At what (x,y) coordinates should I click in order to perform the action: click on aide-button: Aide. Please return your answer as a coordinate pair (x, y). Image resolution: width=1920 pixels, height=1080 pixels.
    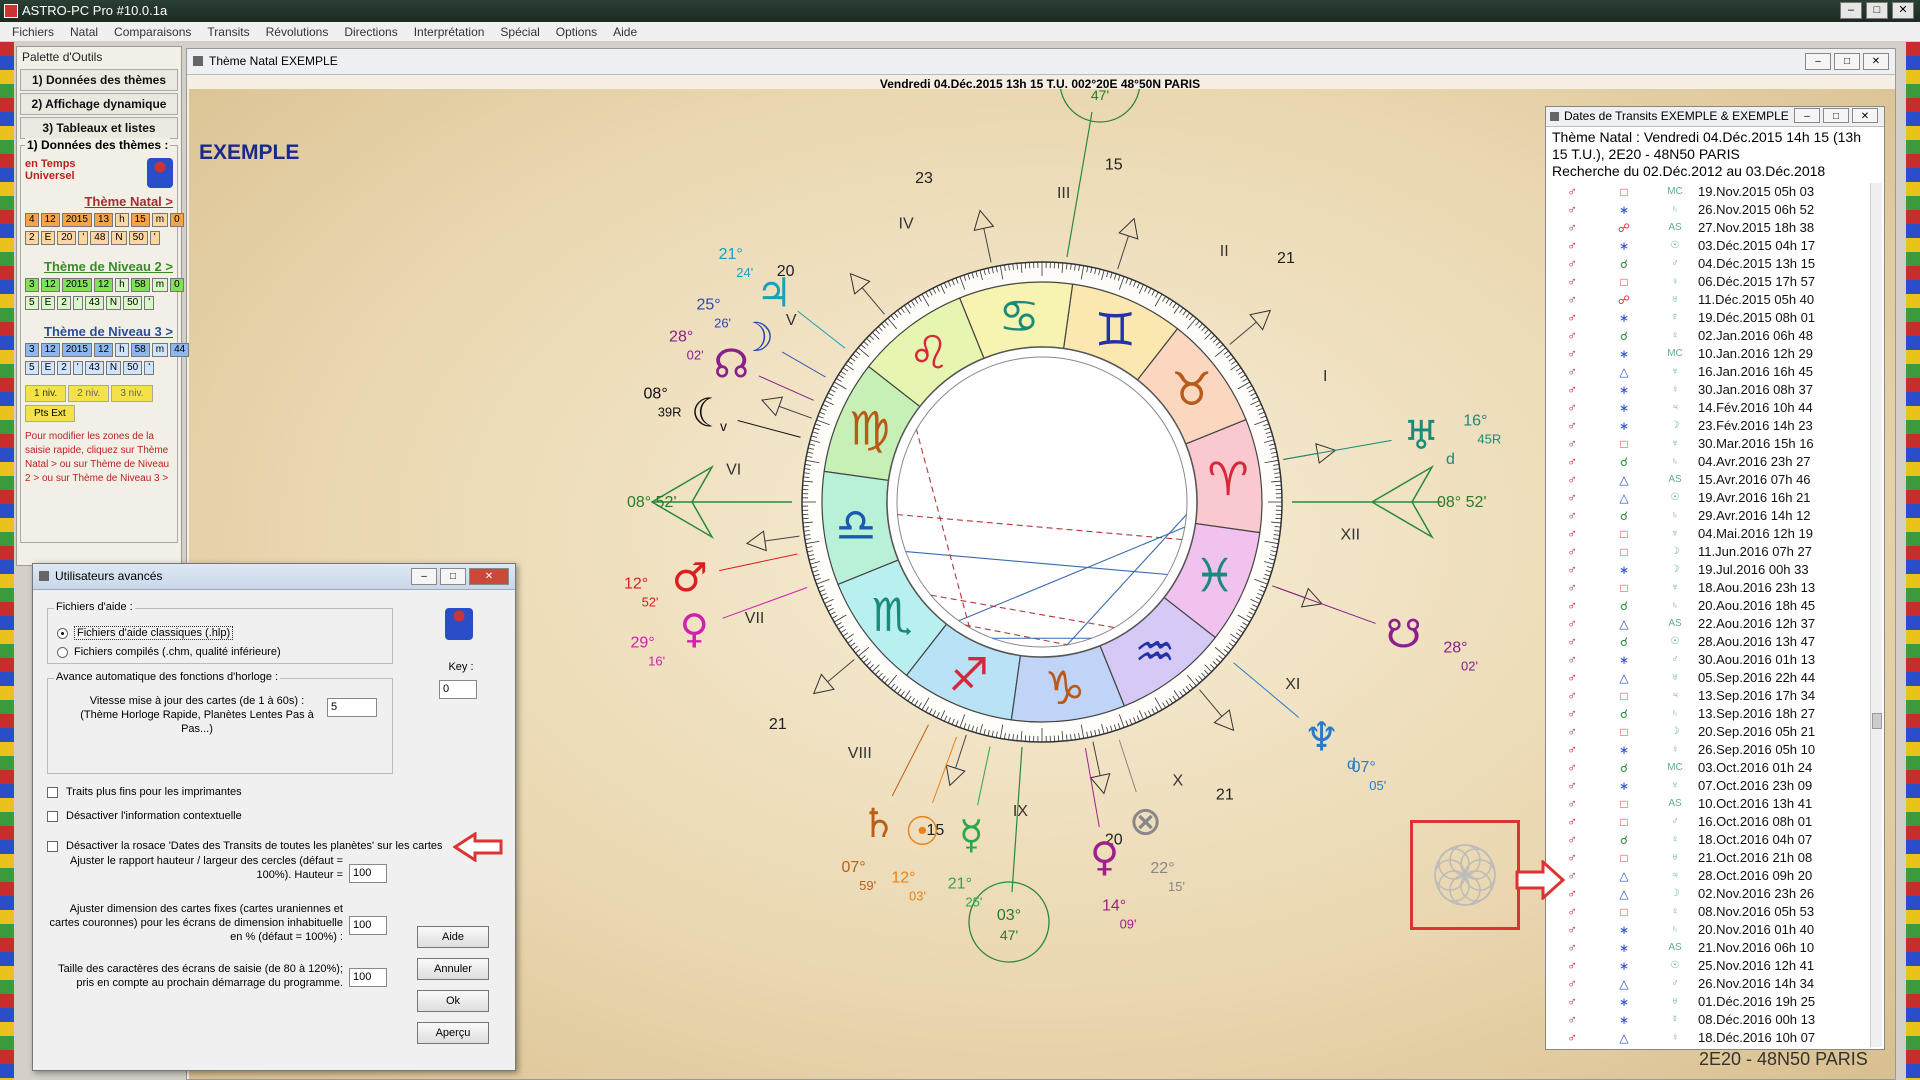
    Looking at the image, I should click on (453, 937).